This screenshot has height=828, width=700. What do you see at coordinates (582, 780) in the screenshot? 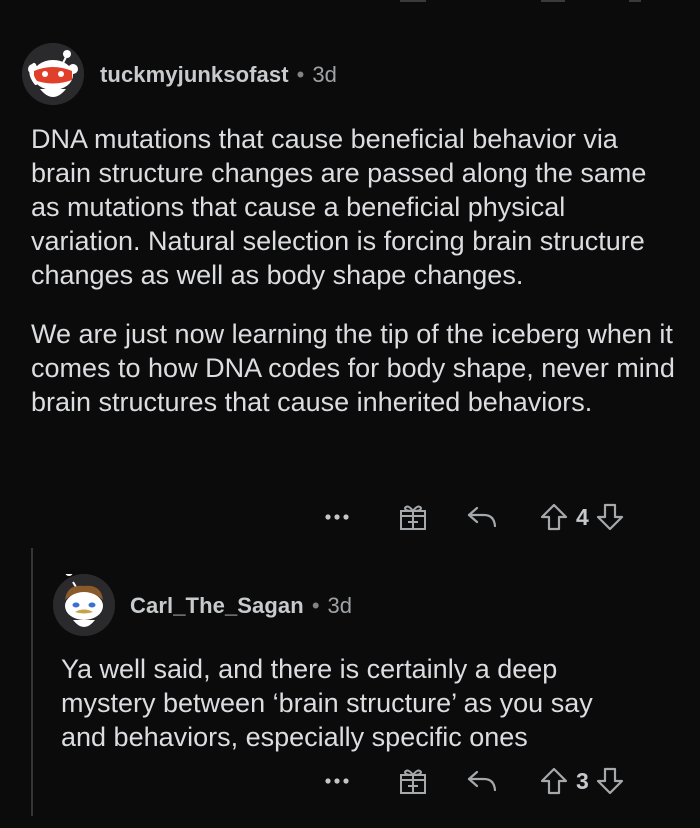
I see `vote-score: 3` at bounding box center [582, 780].